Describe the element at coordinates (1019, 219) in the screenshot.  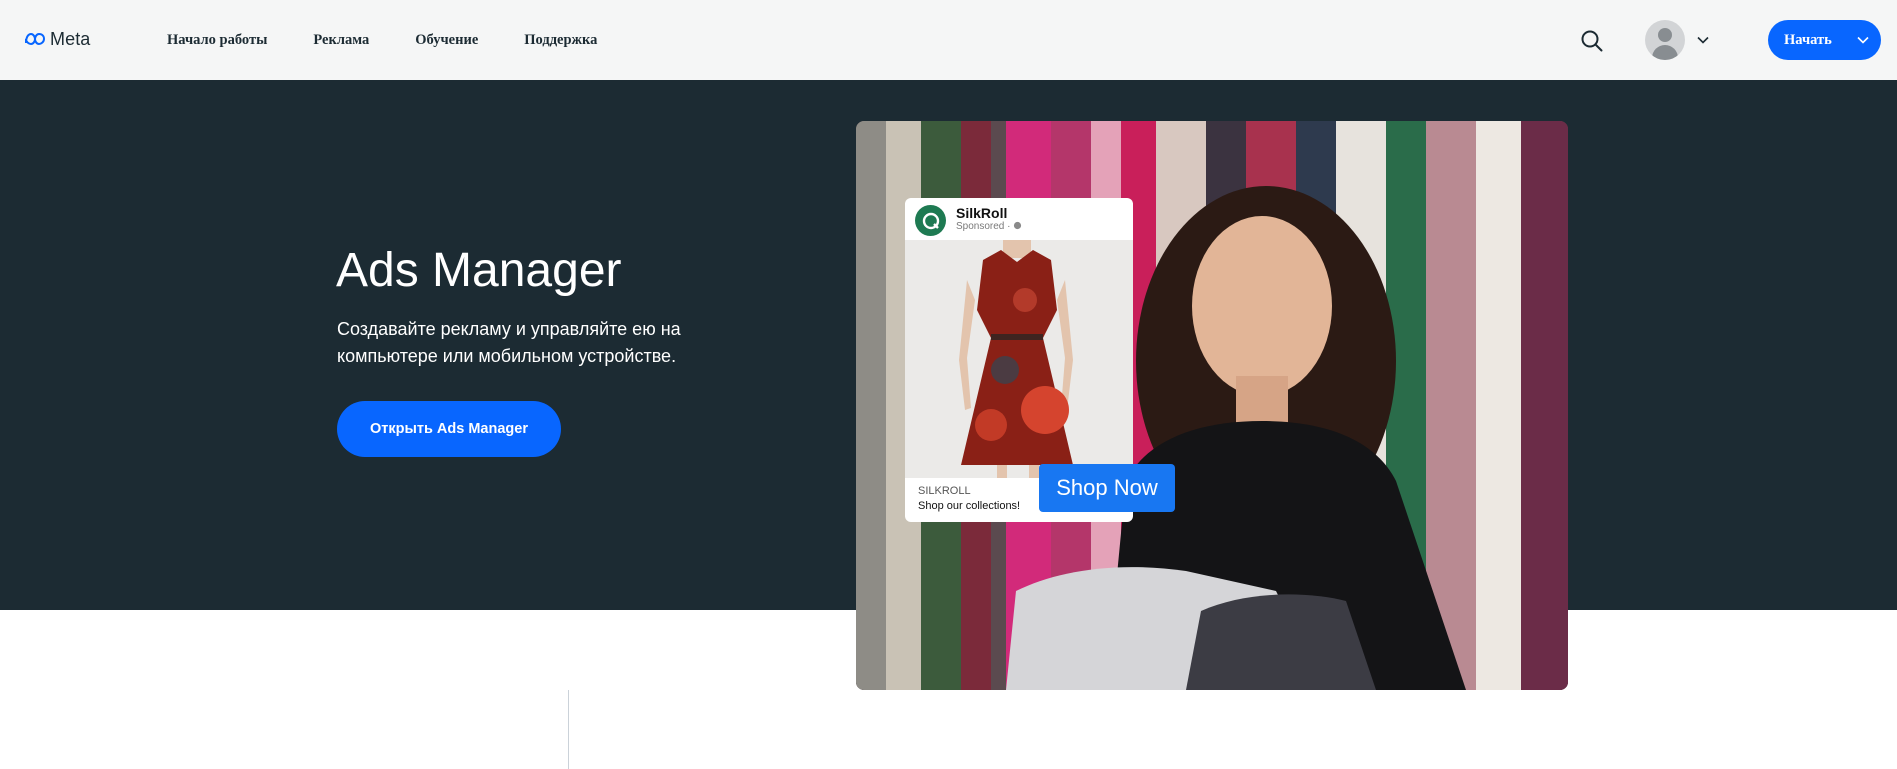
I see `ad-header: SilkRoll Sponsored ·` at that location.